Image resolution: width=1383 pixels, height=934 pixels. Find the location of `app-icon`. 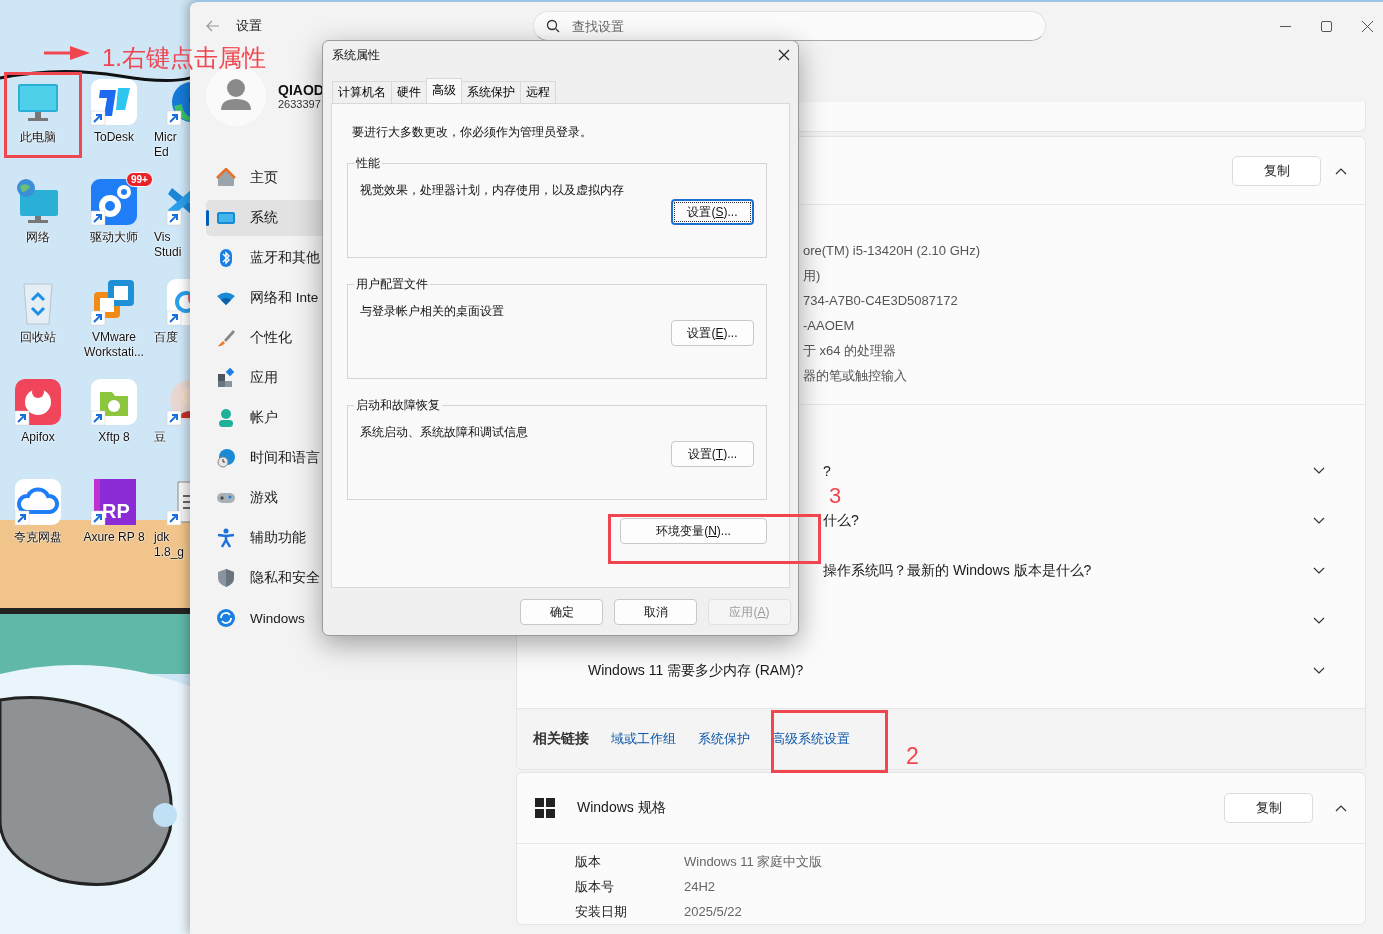

app-icon is located at coordinates (114, 502).